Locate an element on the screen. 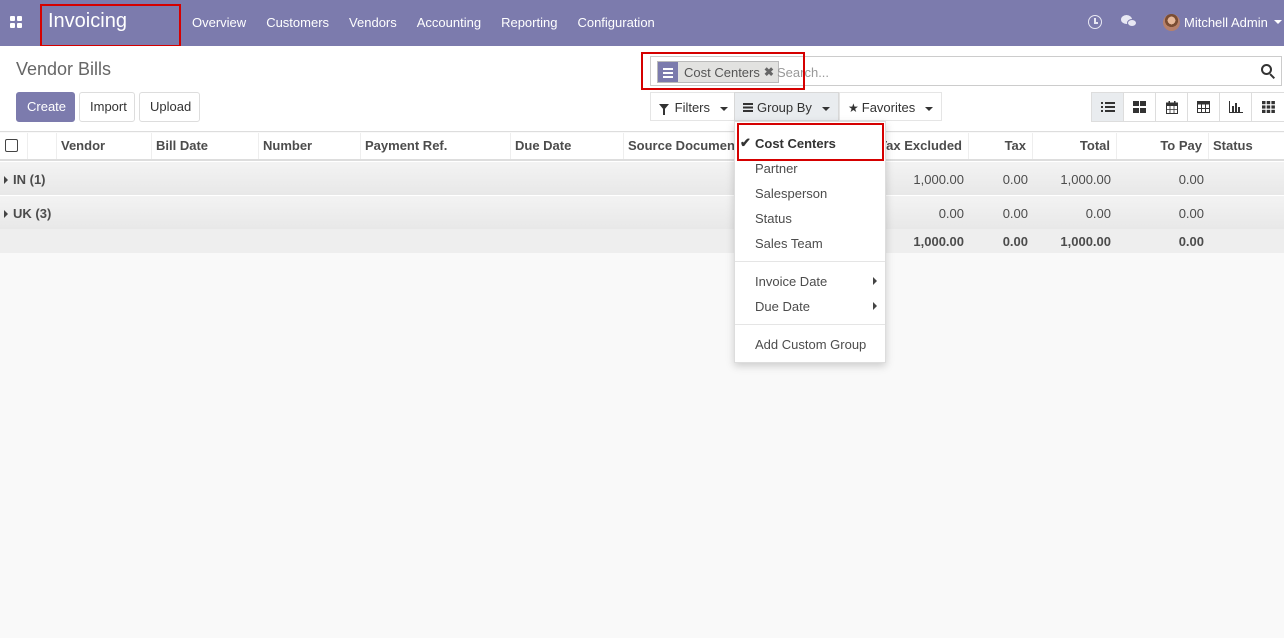  group-by-salesperson: Salesperson is located at coordinates (791, 193).